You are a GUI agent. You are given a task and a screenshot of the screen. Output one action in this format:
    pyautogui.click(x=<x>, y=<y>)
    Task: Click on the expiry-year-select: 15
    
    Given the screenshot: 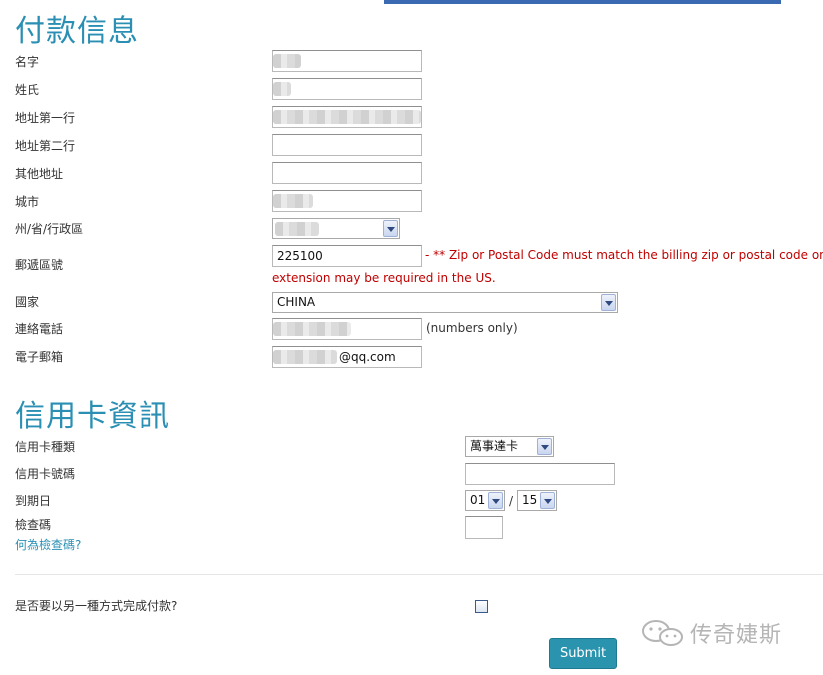 What is the action you would take?
    pyautogui.click(x=537, y=500)
    